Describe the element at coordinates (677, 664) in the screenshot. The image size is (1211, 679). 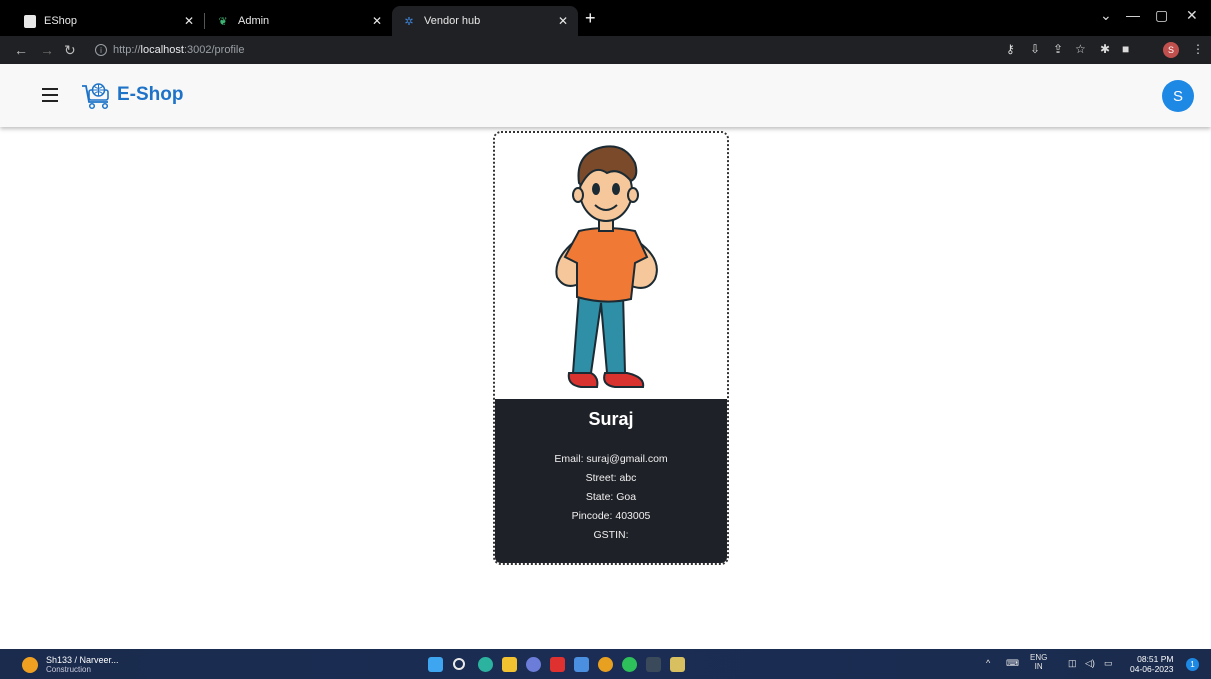
I see `snipping-tool-icon` at that location.